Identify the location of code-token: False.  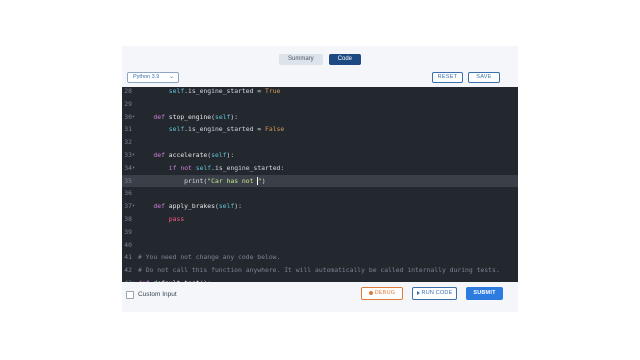
(275, 129).